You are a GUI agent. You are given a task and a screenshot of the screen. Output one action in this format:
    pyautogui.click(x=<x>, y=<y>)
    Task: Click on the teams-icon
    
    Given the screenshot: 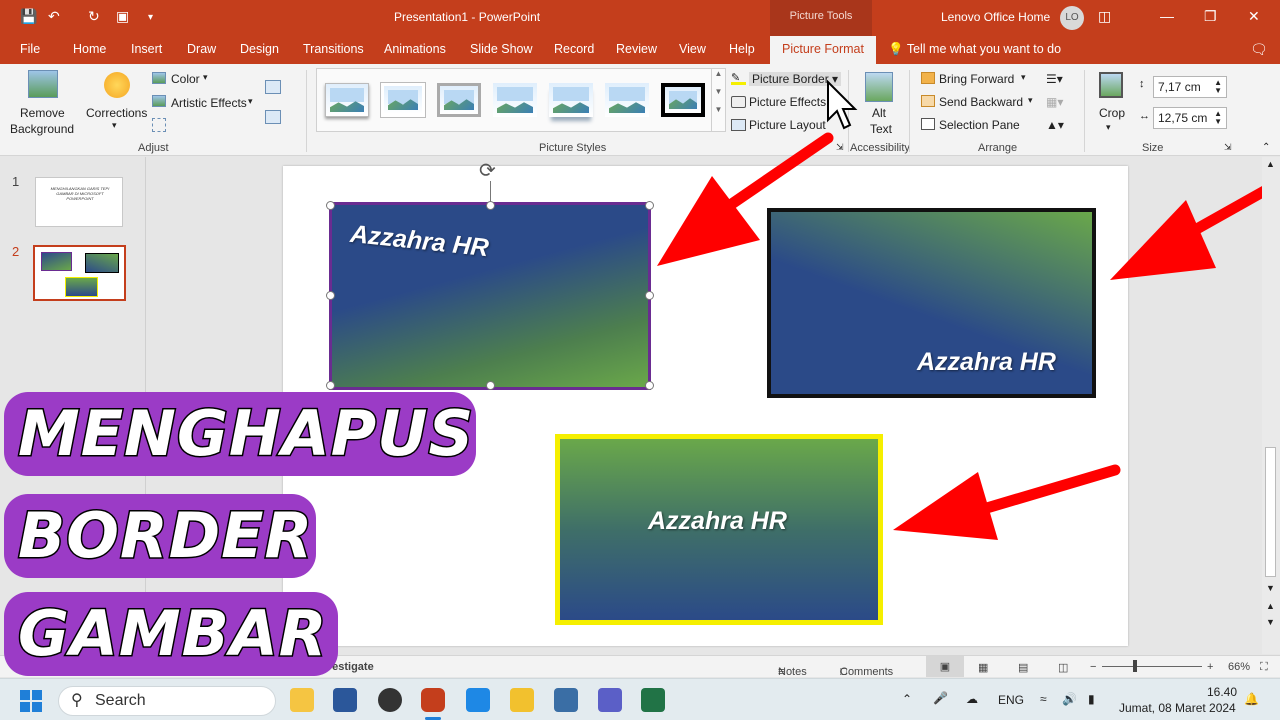 What is the action you would take?
    pyautogui.click(x=610, y=700)
    